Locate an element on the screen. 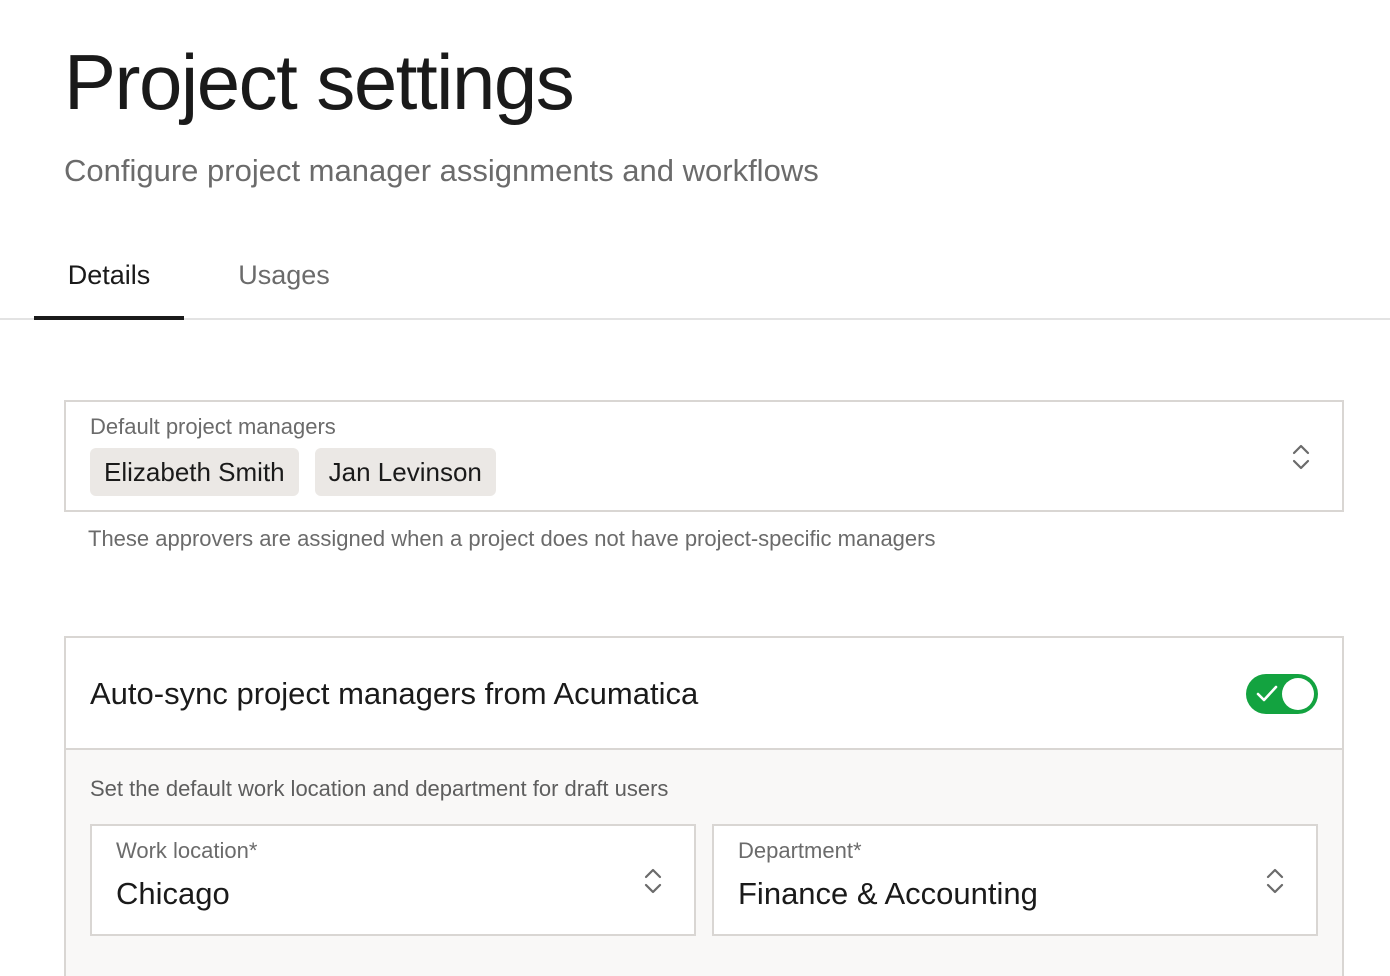 The image size is (1390, 976). check-icon is located at coordinates (1267, 694).